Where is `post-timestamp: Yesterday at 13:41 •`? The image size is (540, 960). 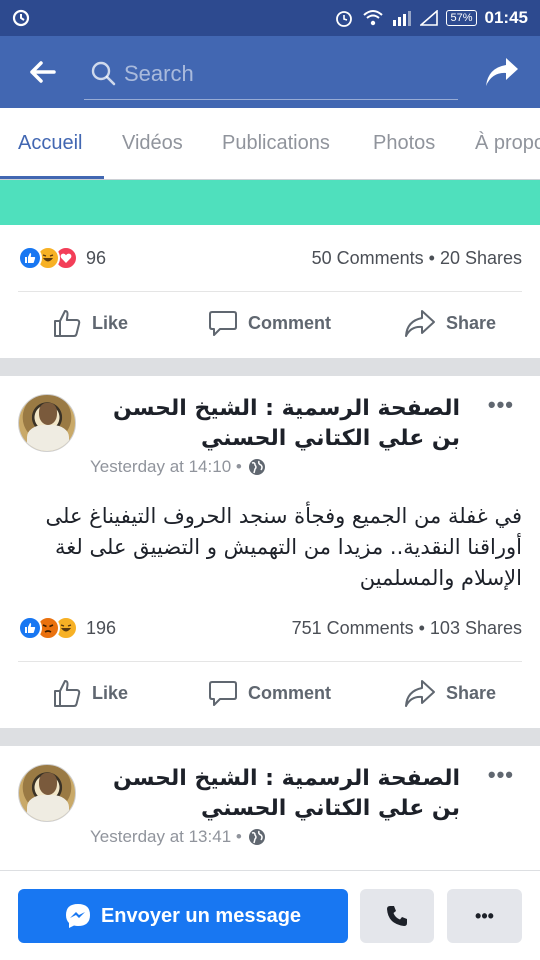
post-timestamp: Yesterday at 13:41 • is located at coordinates (178, 837).